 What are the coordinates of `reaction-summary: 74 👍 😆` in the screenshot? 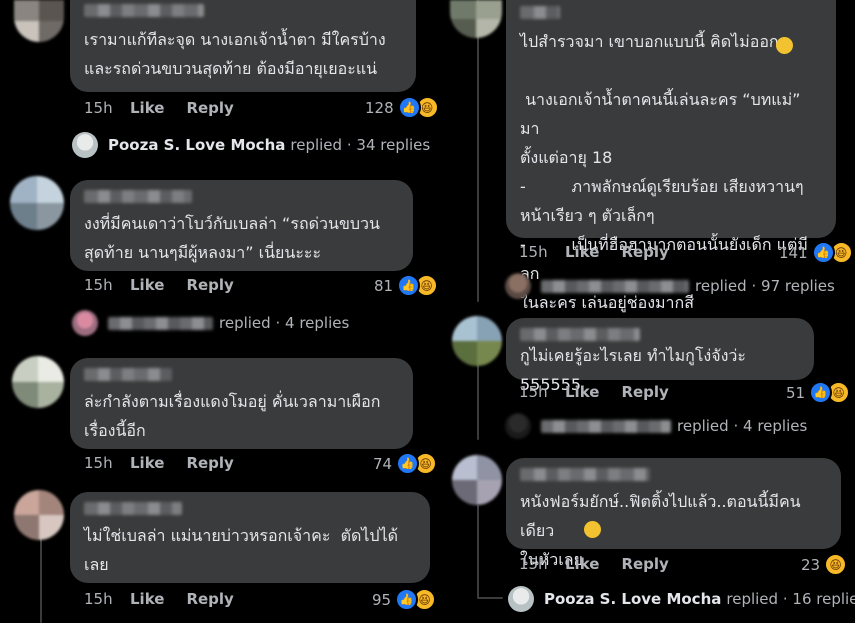 It's located at (405, 463).